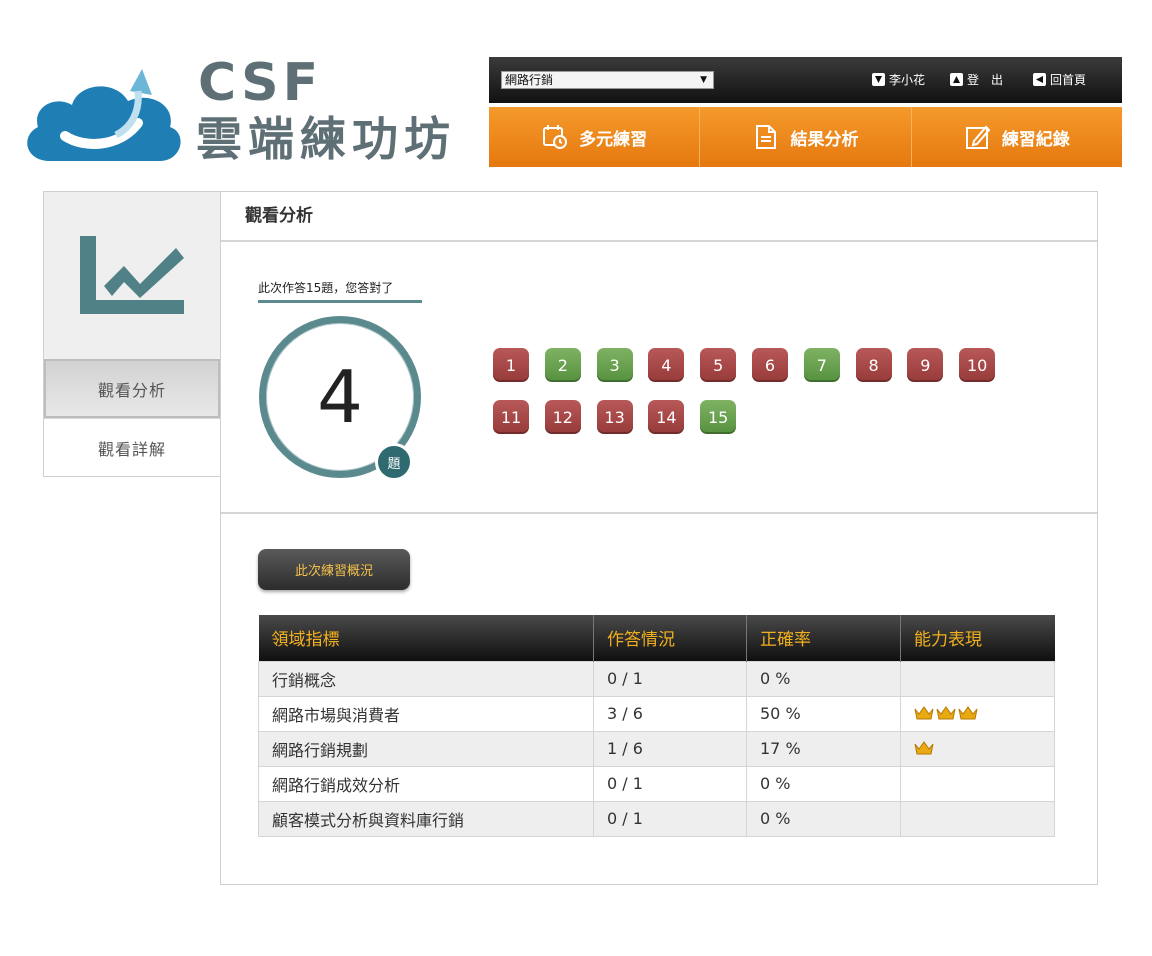  I want to click on sidebar: 觀看分析 觀看詳解, so click(132, 334).